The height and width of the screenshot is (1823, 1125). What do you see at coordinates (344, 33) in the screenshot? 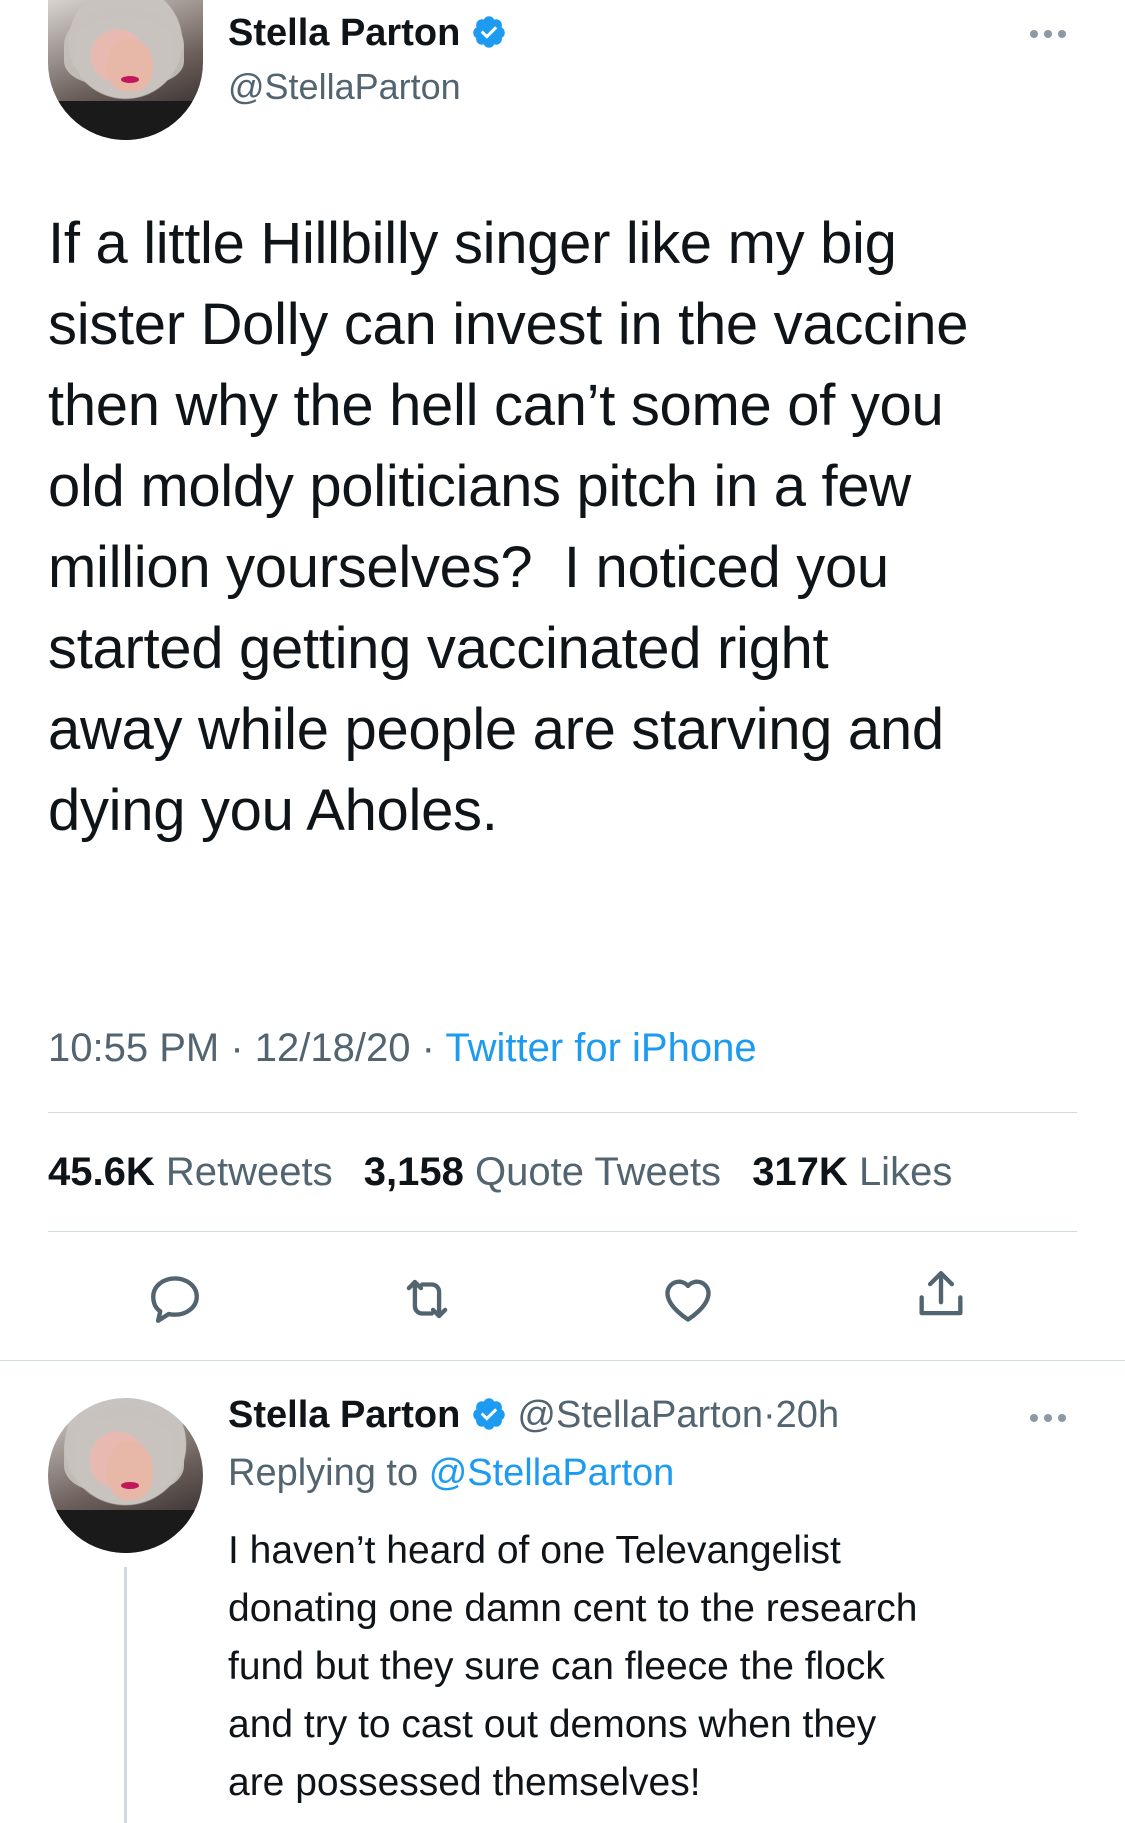
I see `author-name: Stella Parton` at bounding box center [344, 33].